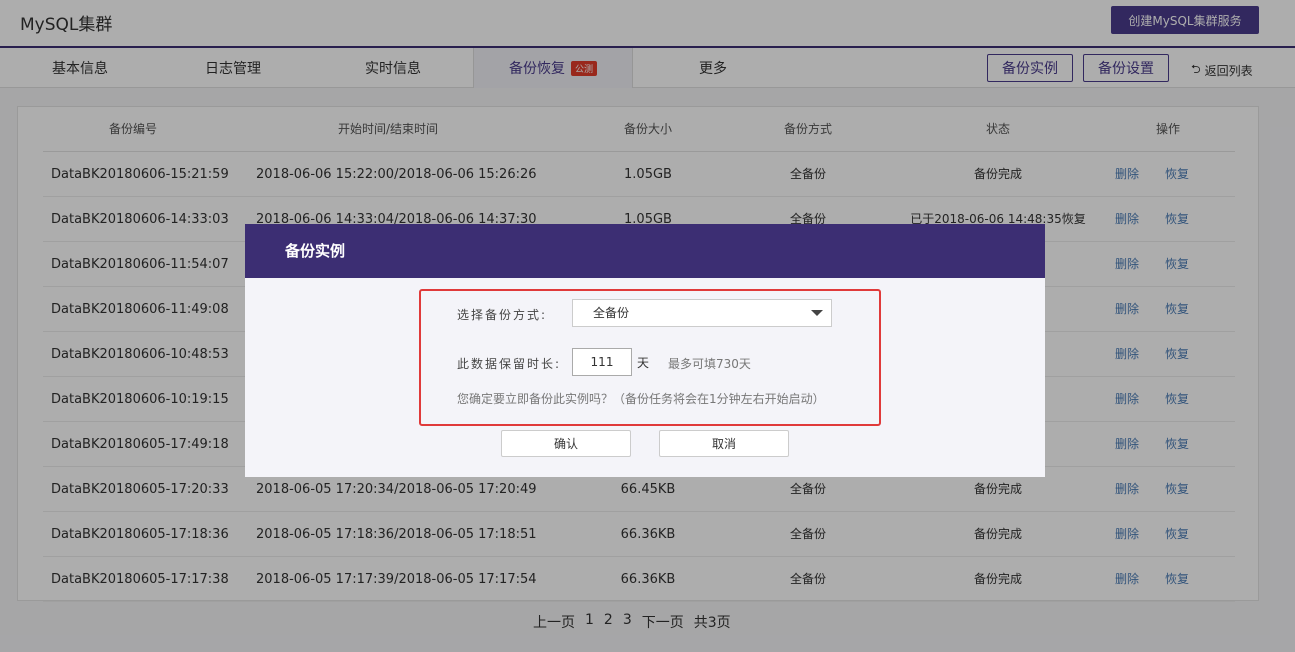 The image size is (1295, 652). Describe the element at coordinates (817, 313) in the screenshot. I see `chevron-down-icon` at that location.